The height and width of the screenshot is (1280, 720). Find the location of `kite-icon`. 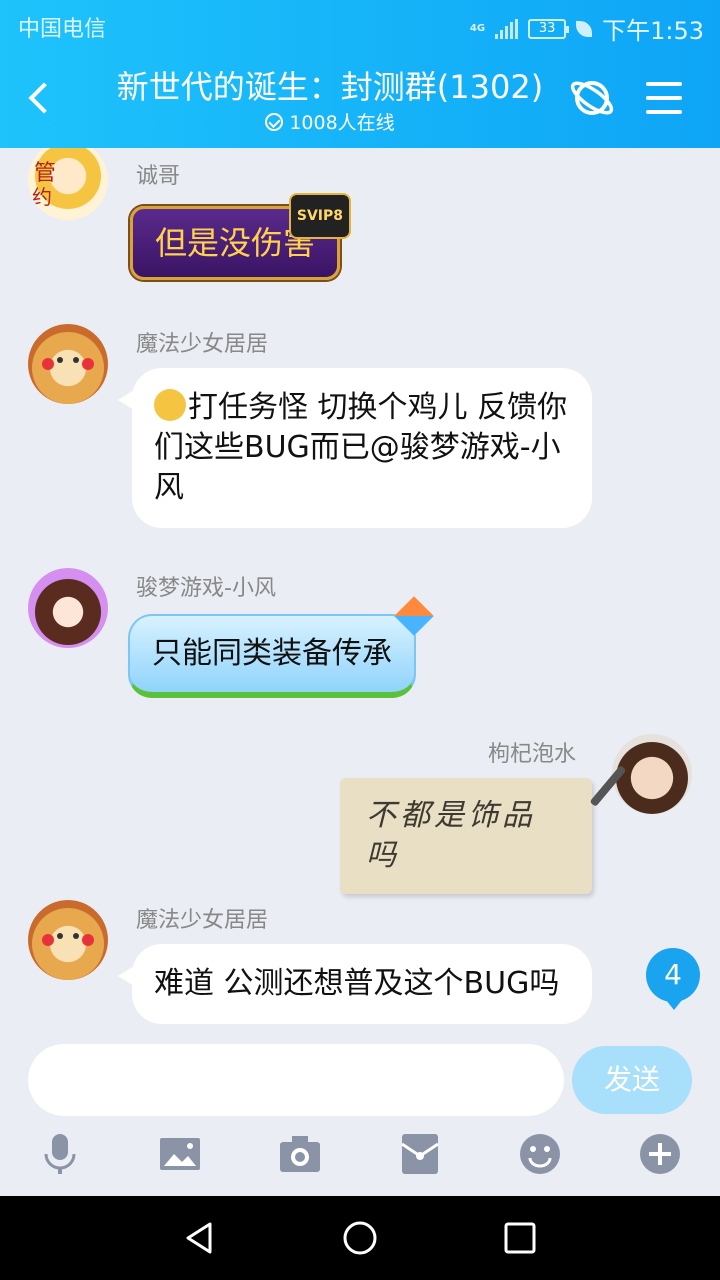

kite-icon is located at coordinates (414, 616).